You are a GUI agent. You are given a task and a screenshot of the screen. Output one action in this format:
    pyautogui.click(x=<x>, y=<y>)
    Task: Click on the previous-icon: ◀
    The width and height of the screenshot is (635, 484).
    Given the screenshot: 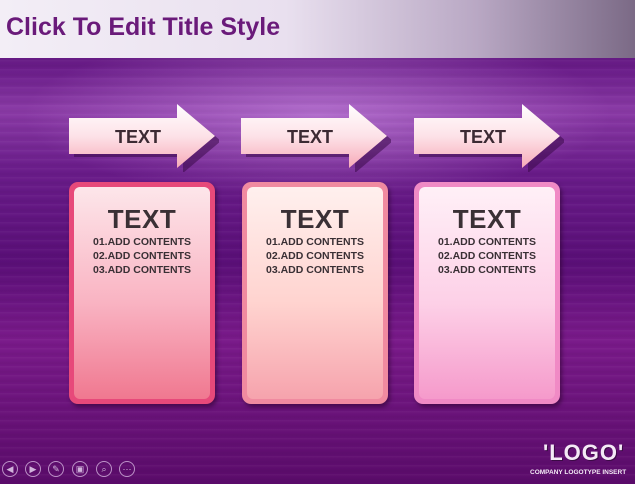 What is the action you would take?
    pyautogui.click(x=10, y=469)
    